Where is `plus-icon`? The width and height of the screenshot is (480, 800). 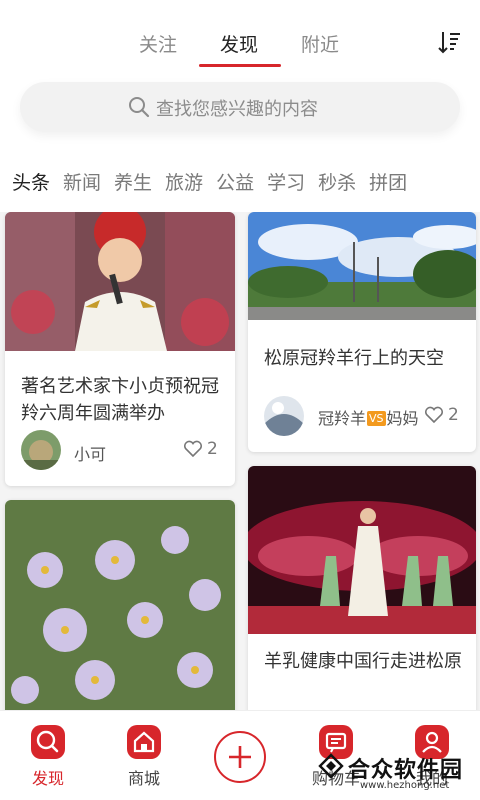 plus-icon is located at coordinates (240, 757).